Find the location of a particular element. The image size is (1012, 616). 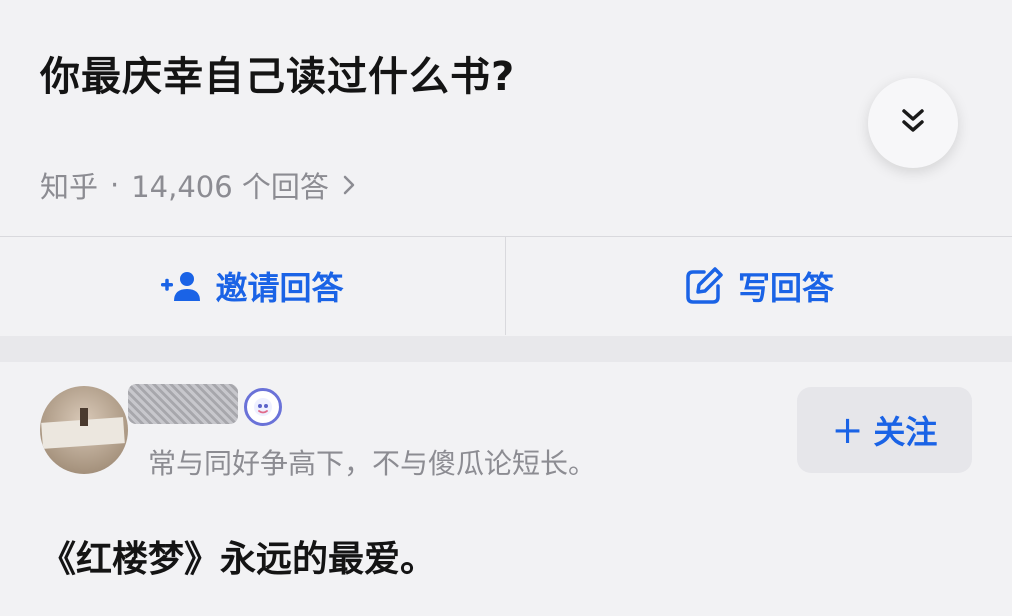

write-answer-button: 写回答 is located at coordinates (759, 286).